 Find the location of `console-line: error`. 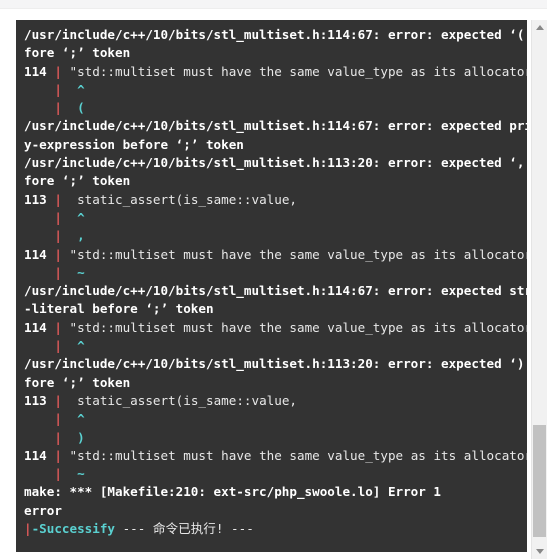

console-line: error is located at coordinates (271, 511).